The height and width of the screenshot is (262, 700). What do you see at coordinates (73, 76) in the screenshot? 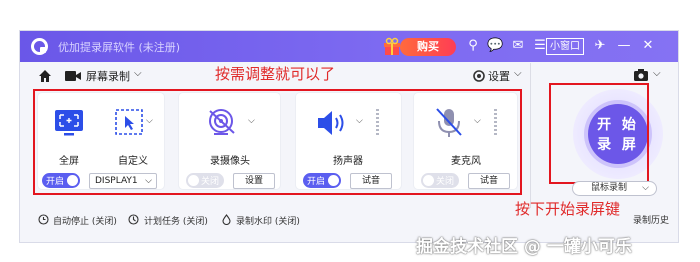
I see `video-camera-icon` at bounding box center [73, 76].